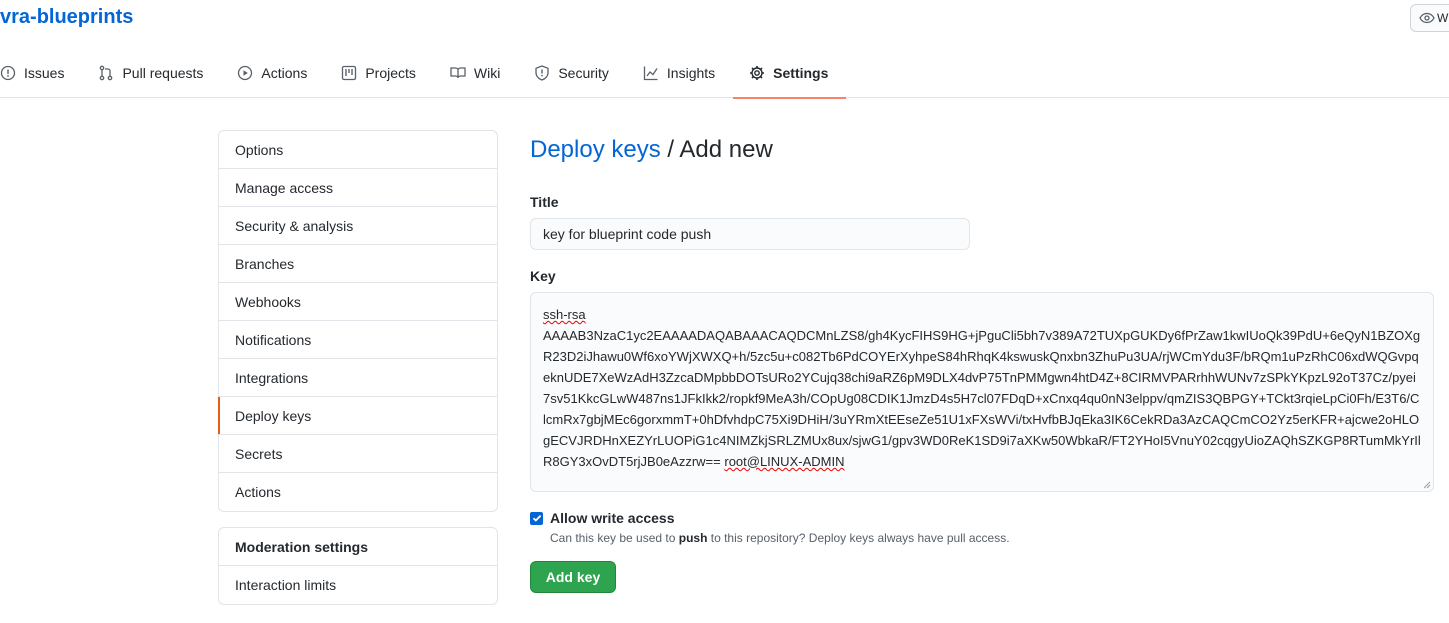 Image resolution: width=1449 pixels, height=623 pixels. I want to click on allow-write-row: Allow write access, so click(602, 518).